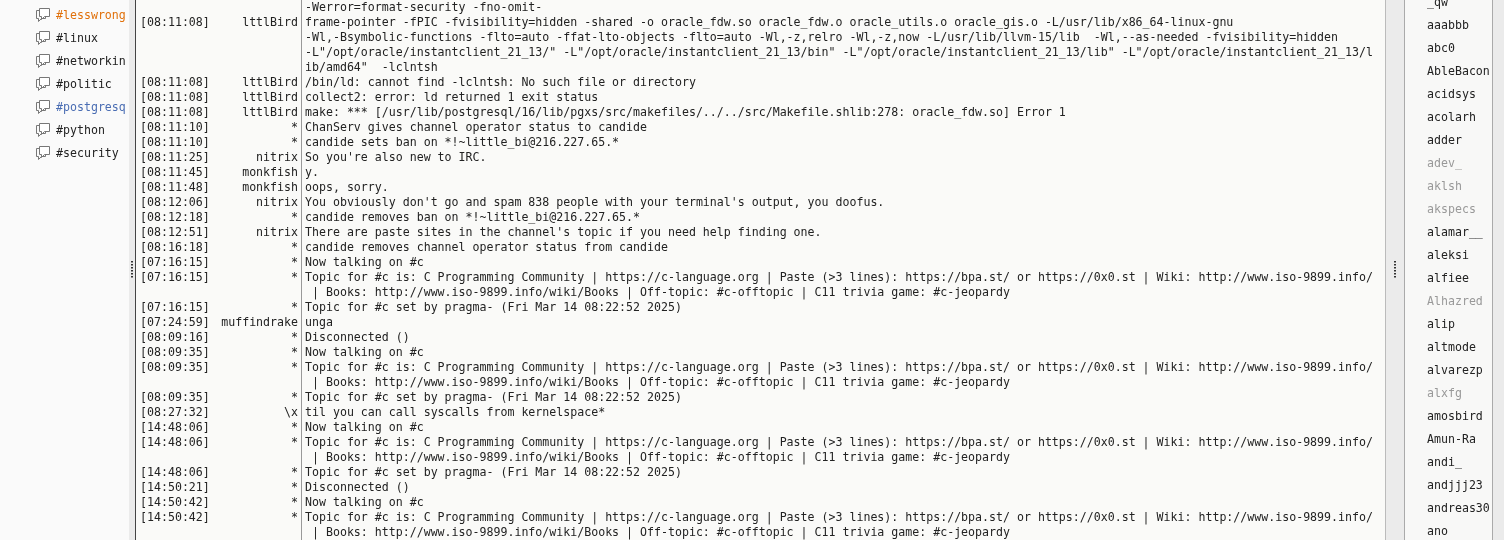 The image size is (1504, 540). What do you see at coordinates (1459, 462) in the screenshot?
I see `user-nick: andi_` at bounding box center [1459, 462].